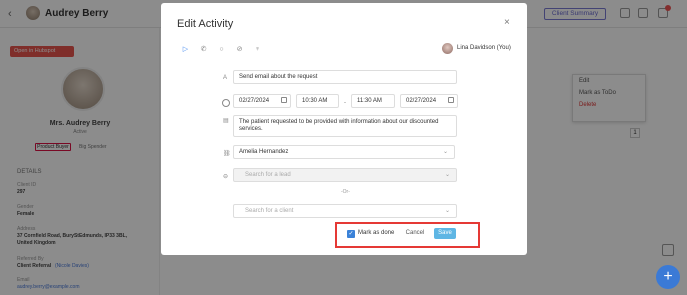 Image resolution: width=687 pixels, height=295 pixels. I want to click on notes-icon: ▤, so click(226, 121).